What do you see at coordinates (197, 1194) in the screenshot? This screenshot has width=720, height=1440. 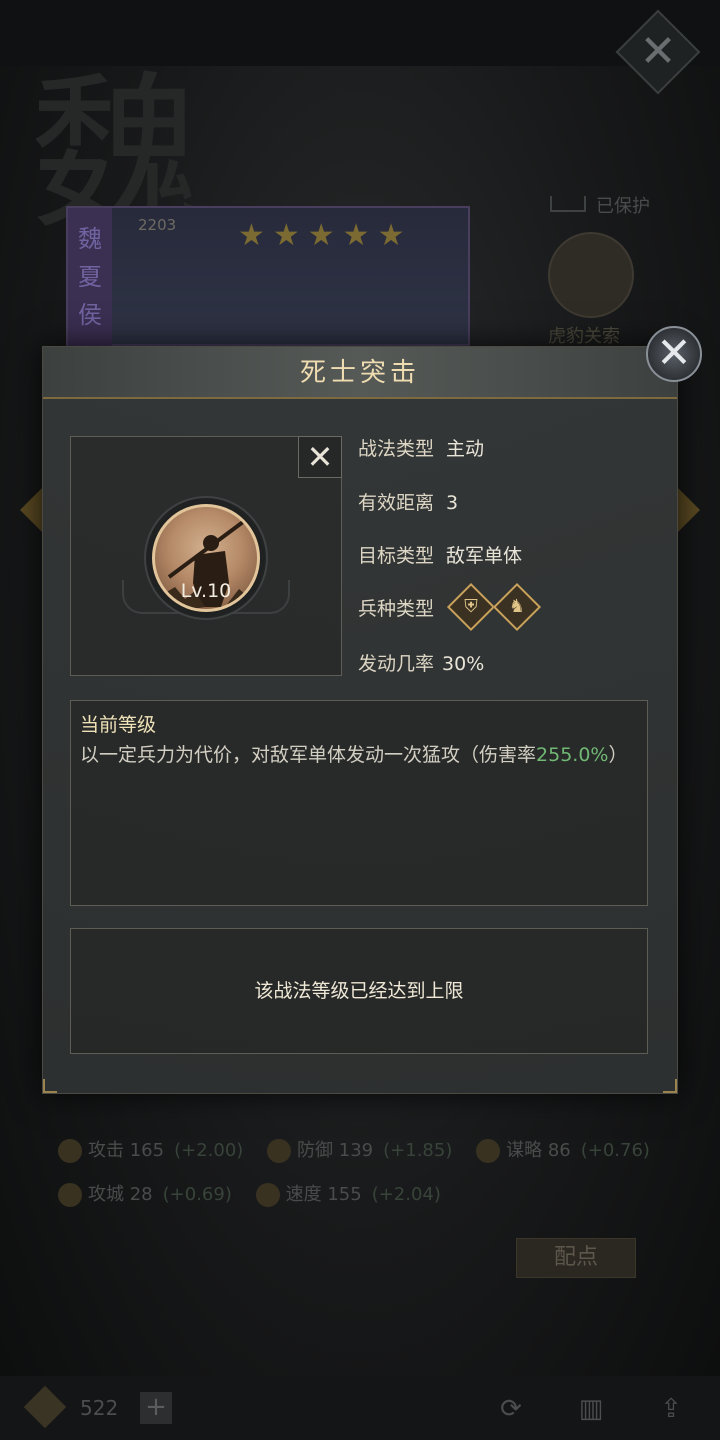 I see `stat-delta: (+0.69)` at bounding box center [197, 1194].